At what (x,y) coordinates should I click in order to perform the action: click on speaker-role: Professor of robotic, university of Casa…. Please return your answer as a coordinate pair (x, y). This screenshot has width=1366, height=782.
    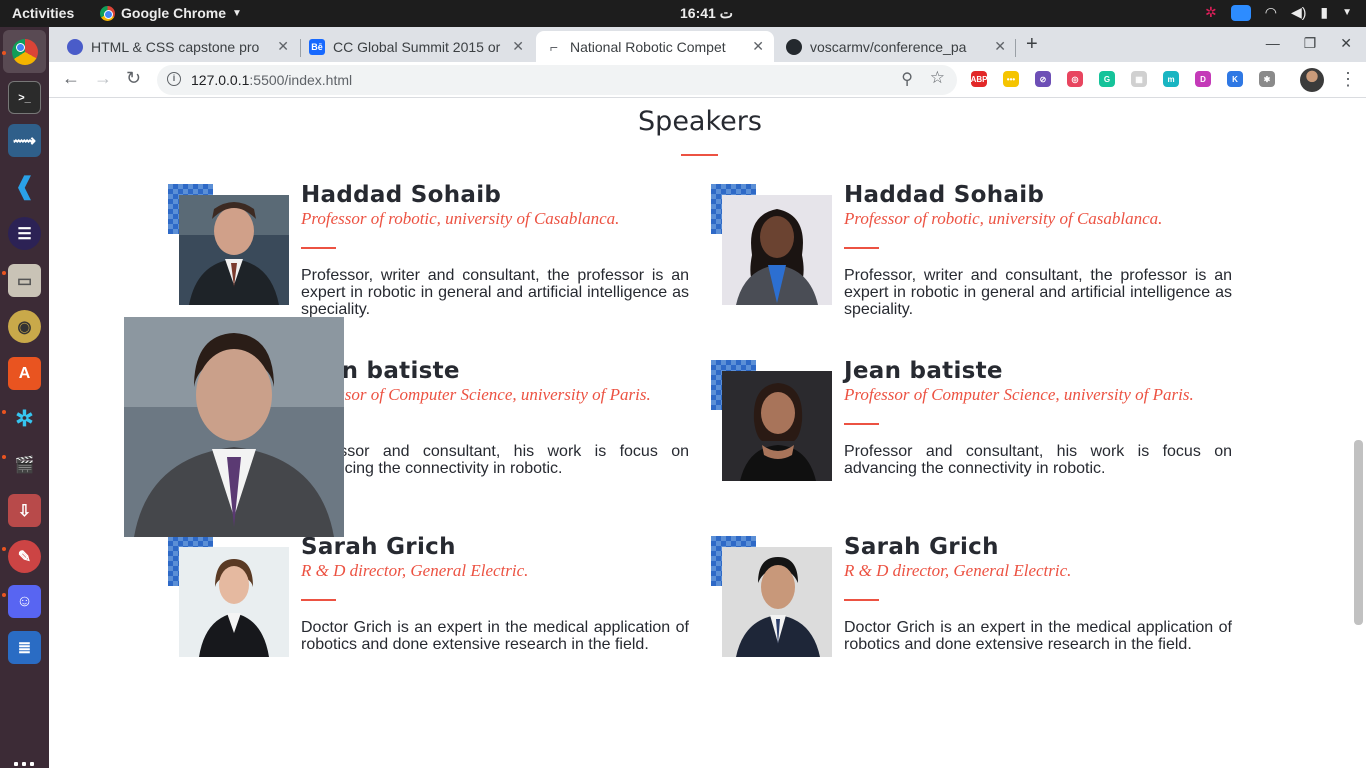
    Looking at the image, I should click on (460, 218).